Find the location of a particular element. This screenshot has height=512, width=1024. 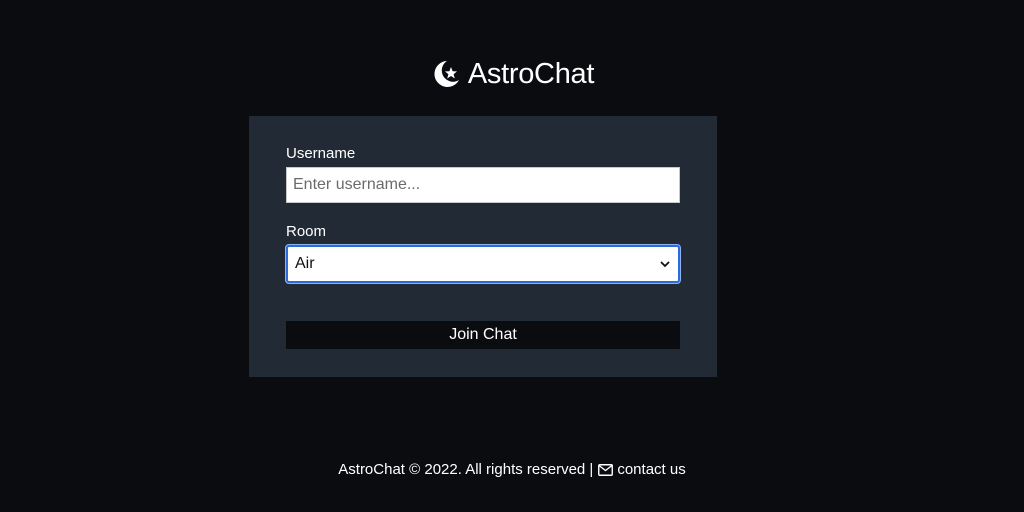

username-input is located at coordinates (483, 185).